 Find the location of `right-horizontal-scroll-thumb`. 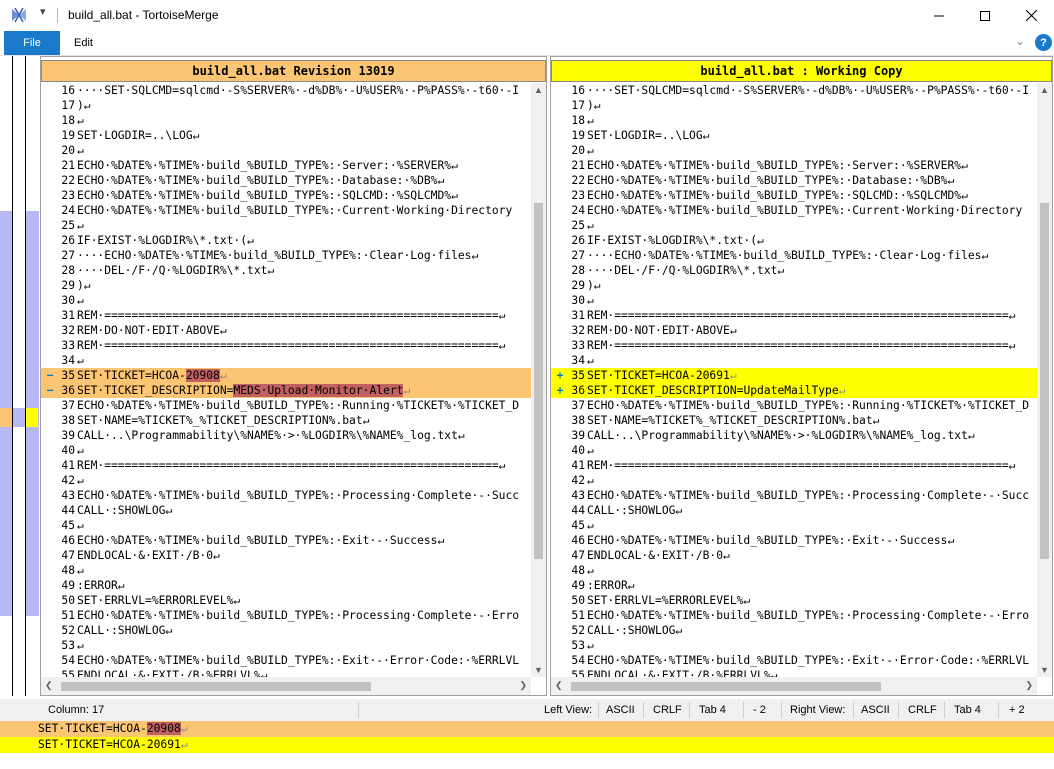

right-horizontal-scroll-thumb is located at coordinates (726, 686).